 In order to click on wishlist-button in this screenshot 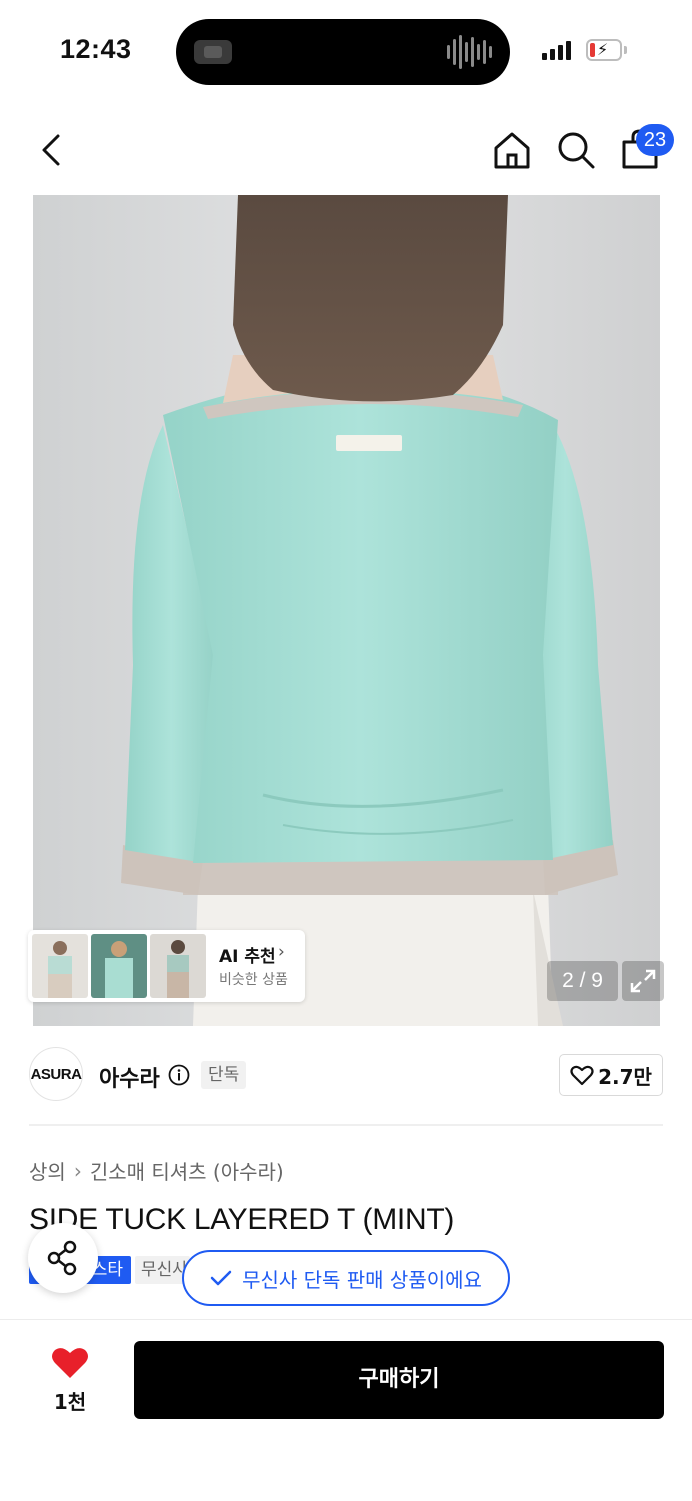, I will do `click(70, 1363)`.